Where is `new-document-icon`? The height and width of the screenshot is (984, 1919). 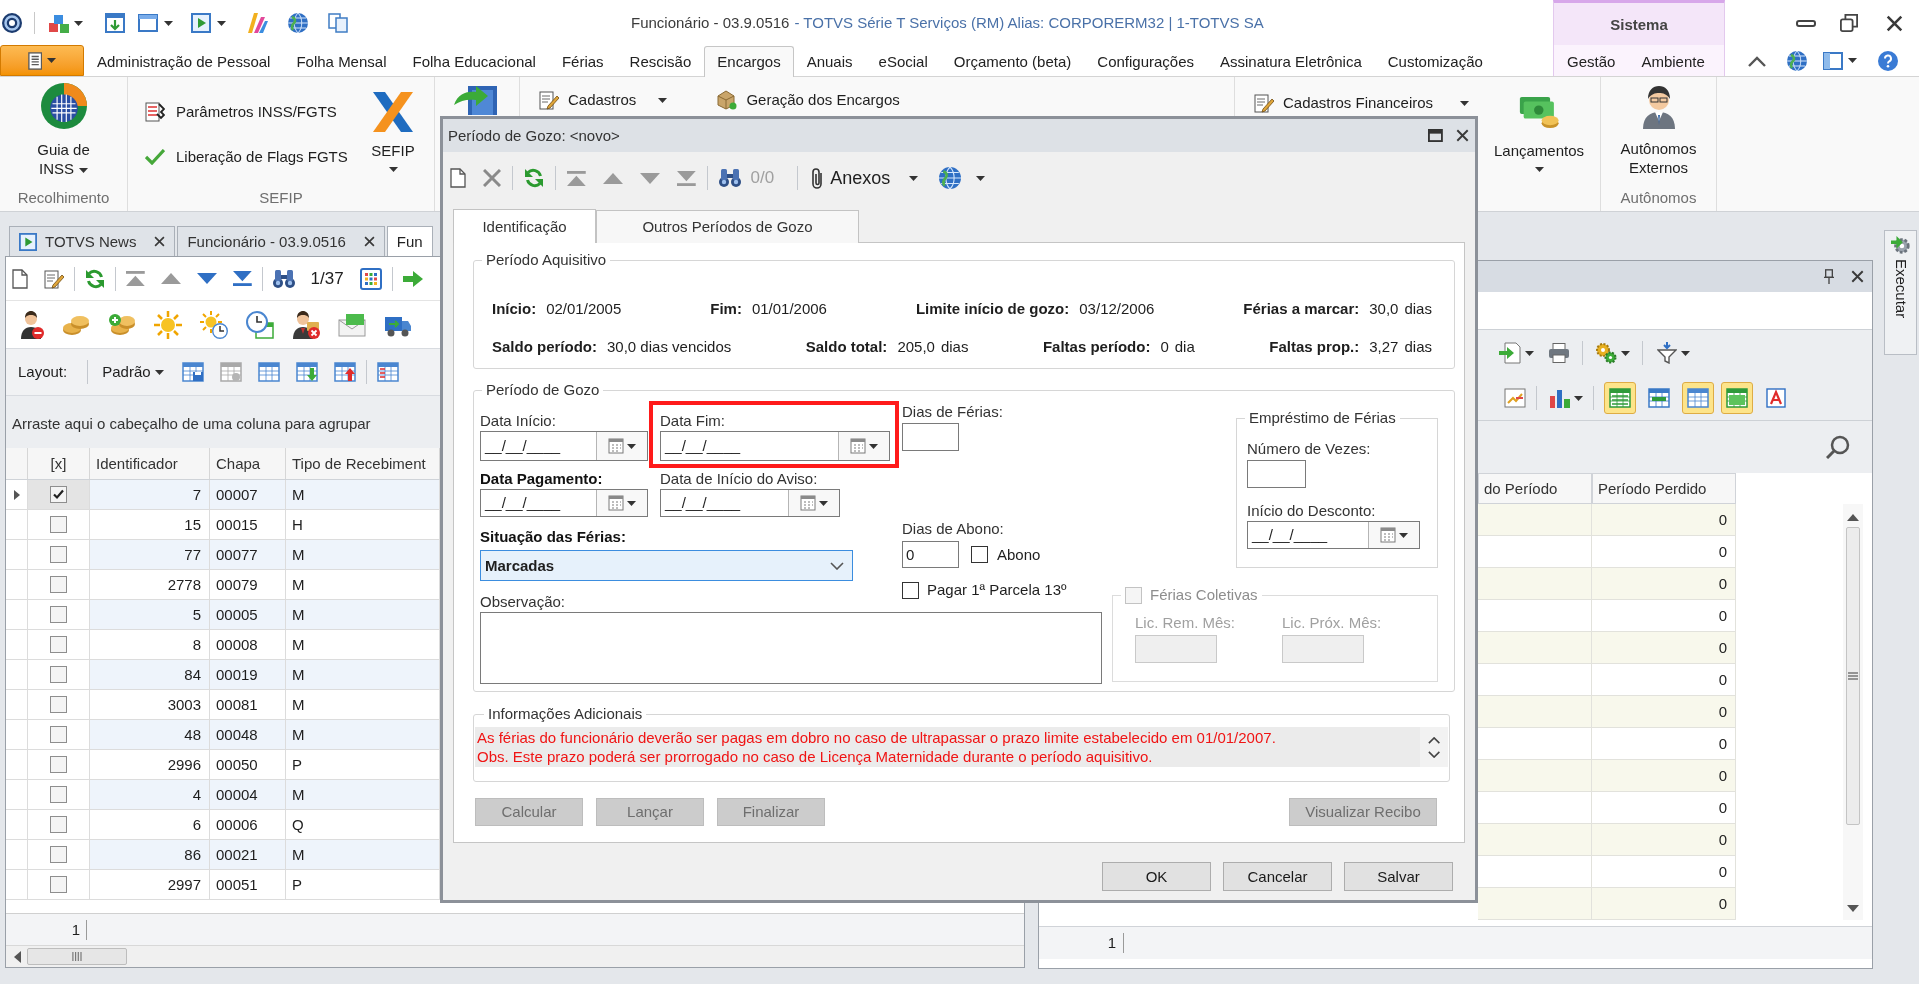
new-document-icon is located at coordinates (458, 178).